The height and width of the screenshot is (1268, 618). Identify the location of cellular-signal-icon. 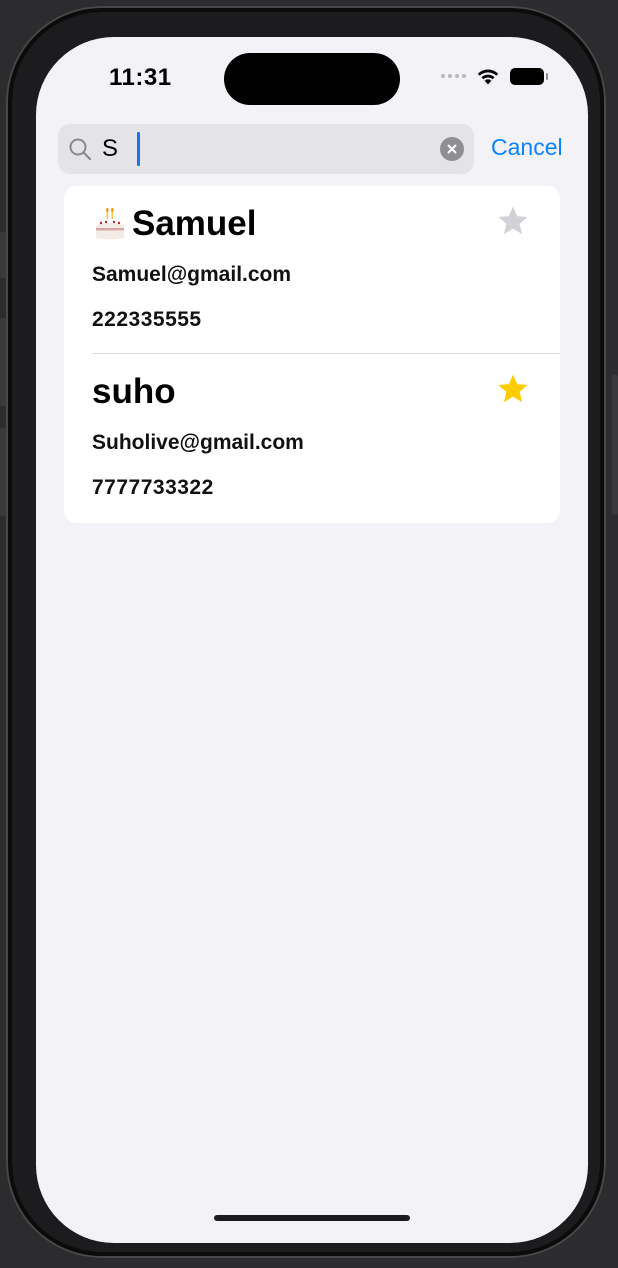
(453, 76).